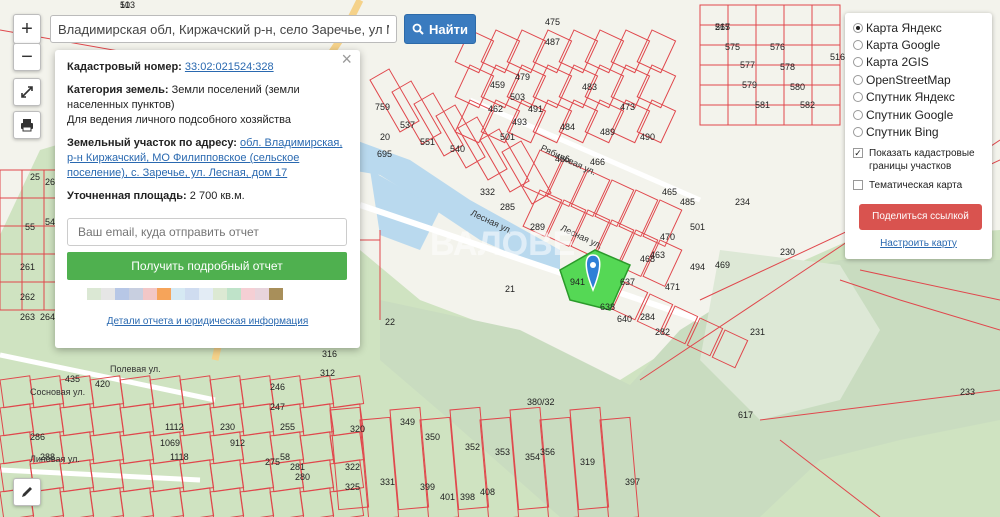 The image size is (1000, 517). Describe the element at coordinates (918, 160) in the screenshot. I see `show-boundaries-checkbox: ✓ Показать кадастровые границы участков` at that location.